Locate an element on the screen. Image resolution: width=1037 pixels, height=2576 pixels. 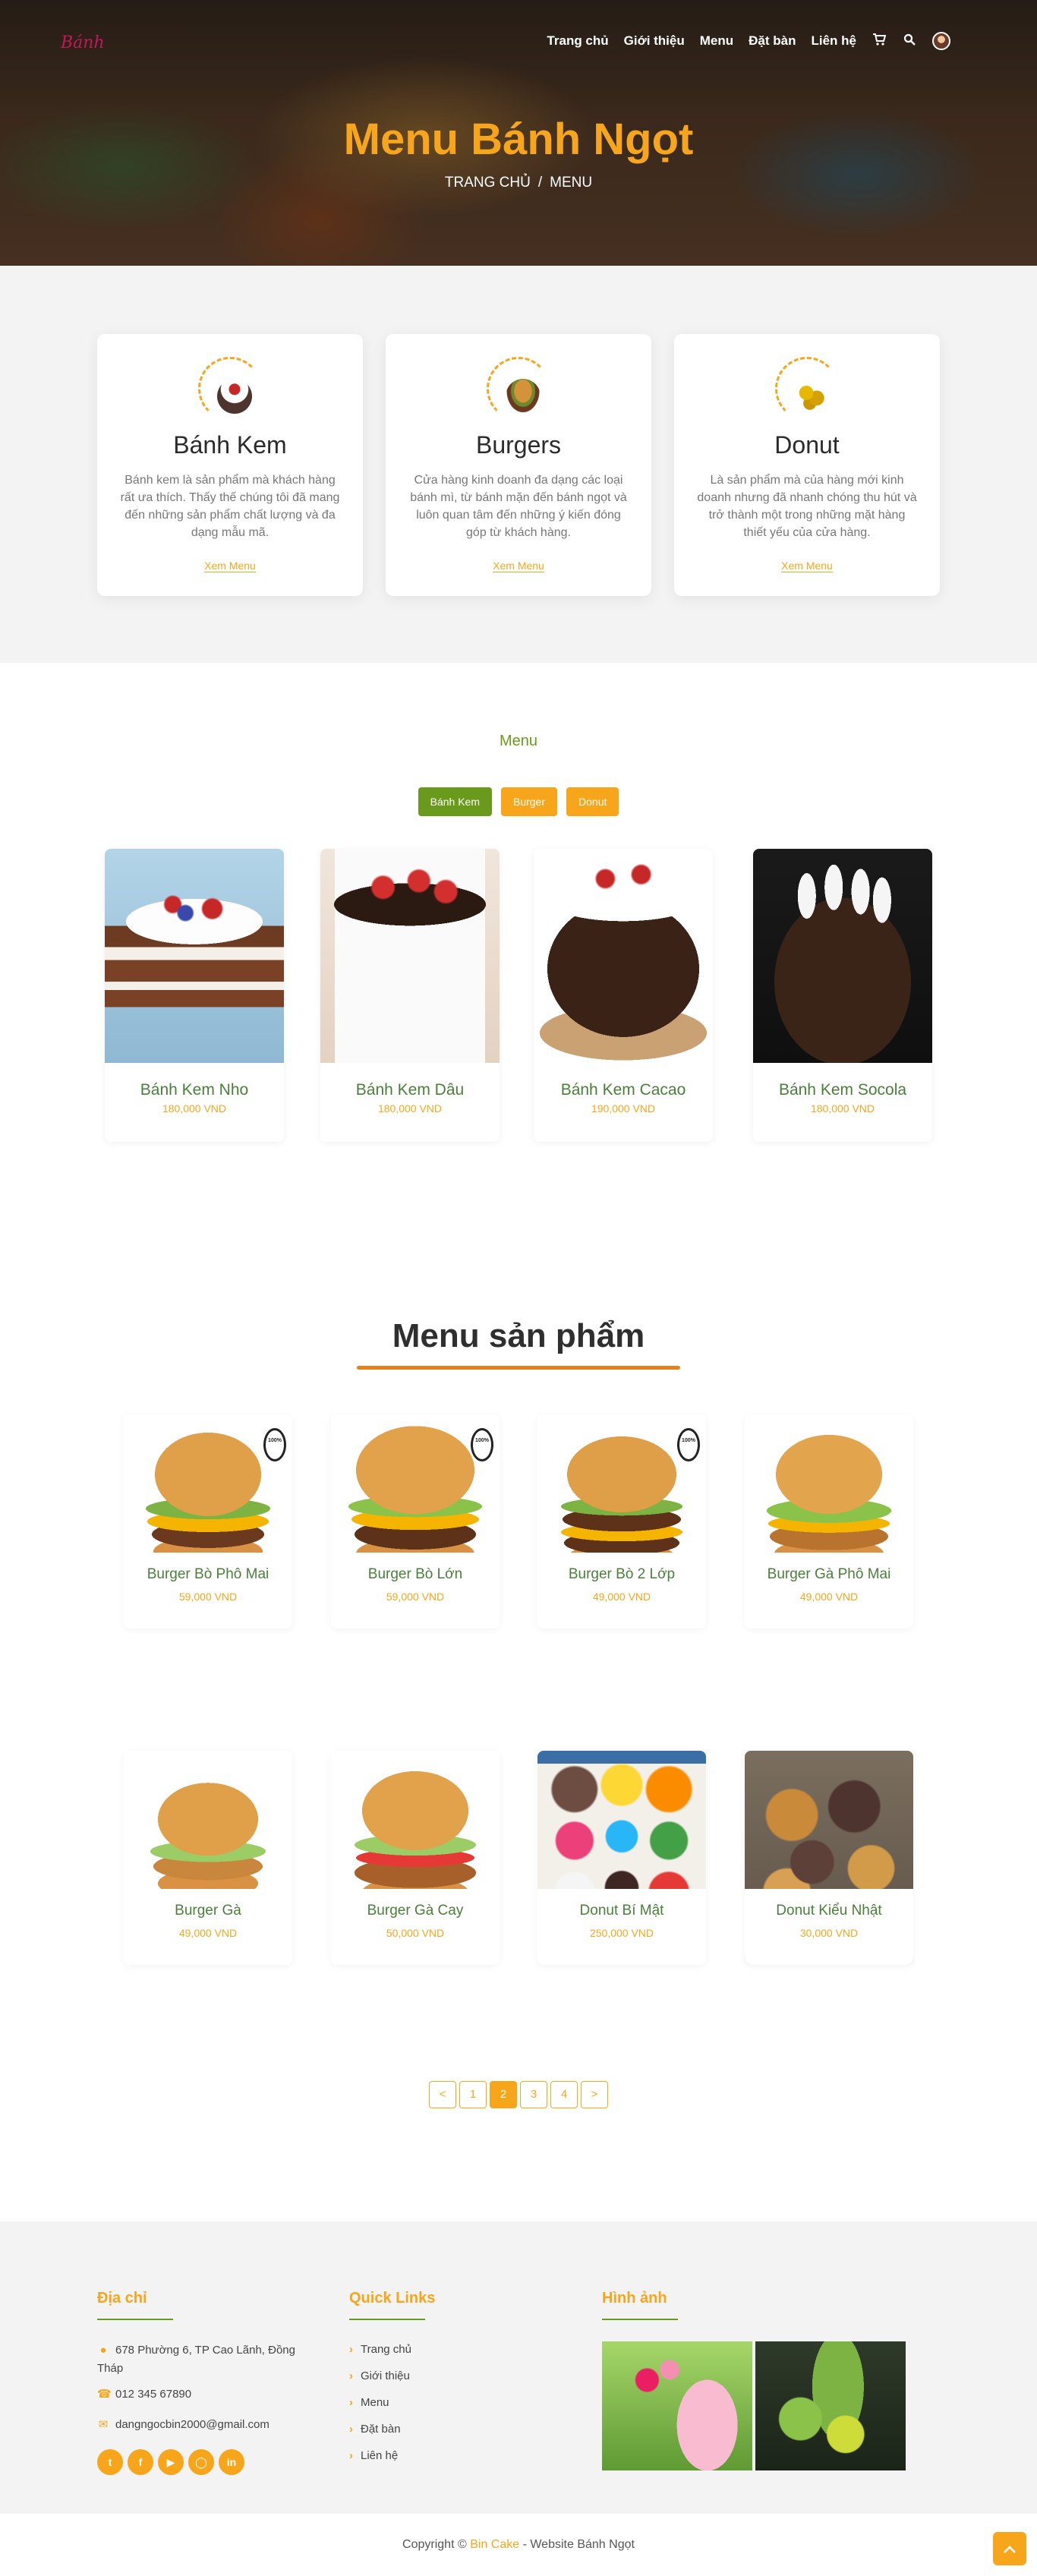
prev-page-button: < is located at coordinates (442, 2094).